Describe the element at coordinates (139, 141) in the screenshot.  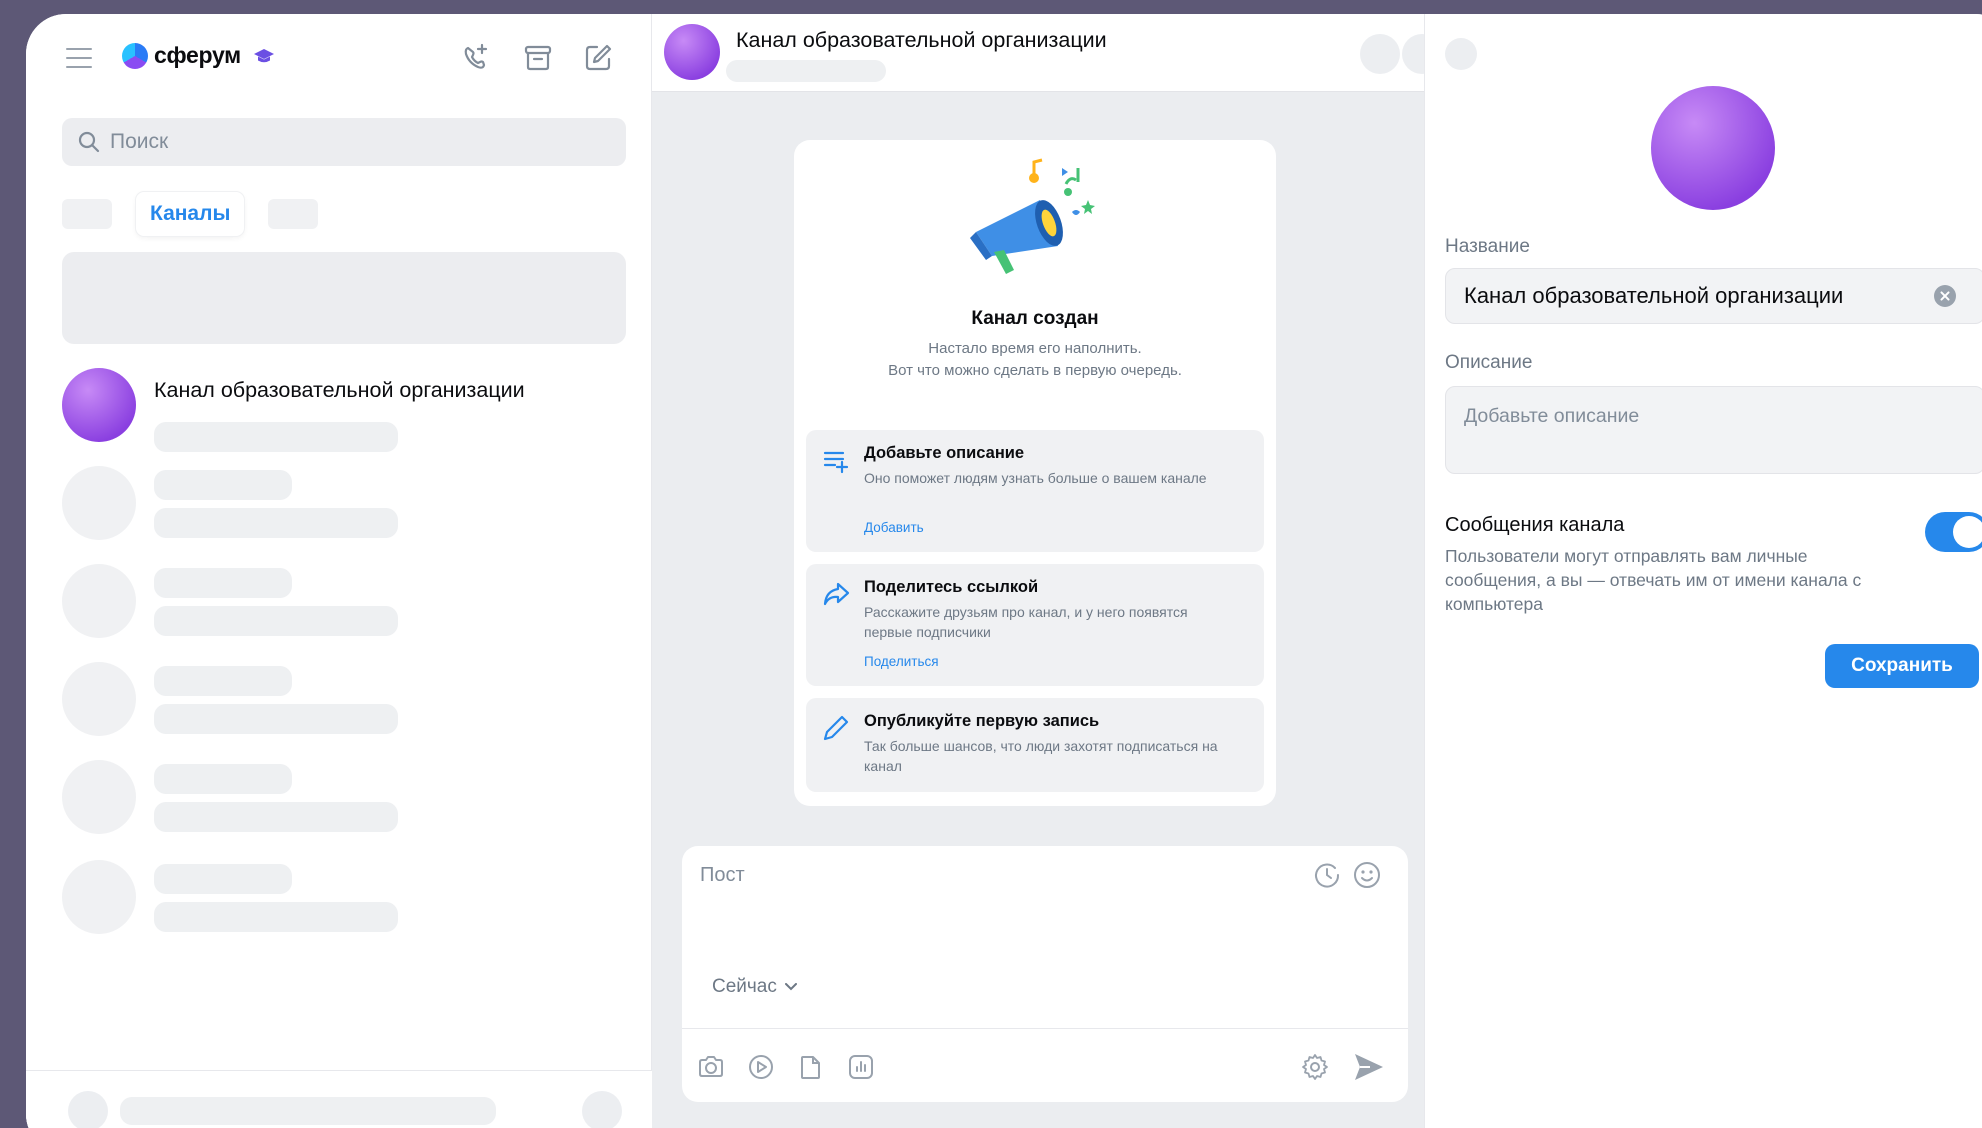
I see `search-placeholder: Поиск` at that location.